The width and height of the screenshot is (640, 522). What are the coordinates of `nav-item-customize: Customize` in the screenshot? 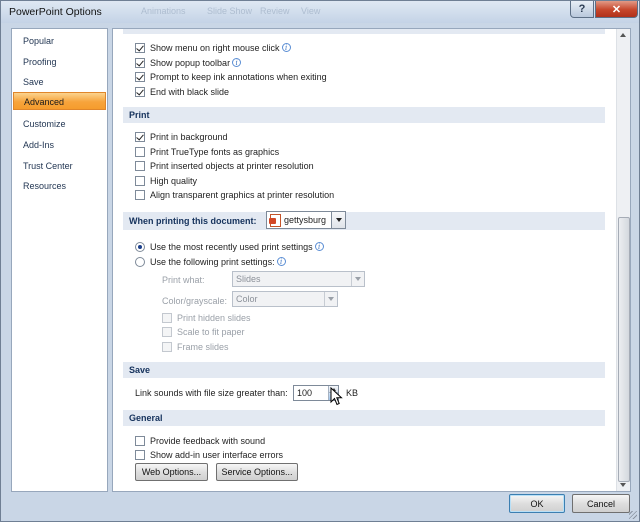 It's located at (59, 124).